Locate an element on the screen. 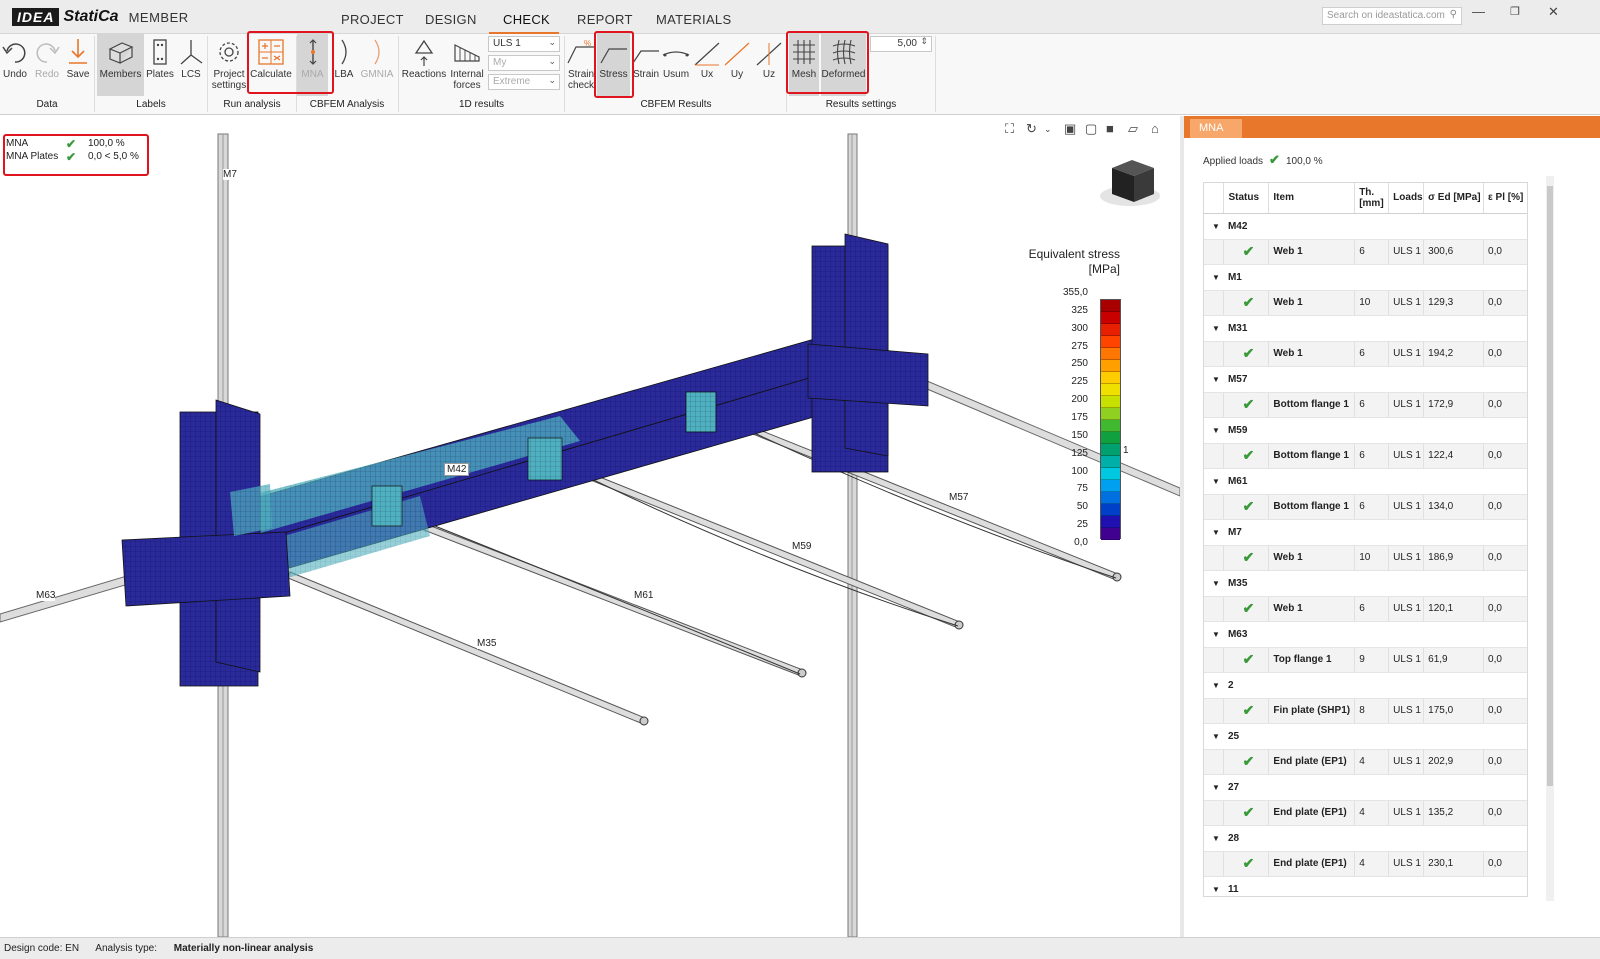 The image size is (1600, 959). reactions-button: Reactions is located at coordinates (424, 67).